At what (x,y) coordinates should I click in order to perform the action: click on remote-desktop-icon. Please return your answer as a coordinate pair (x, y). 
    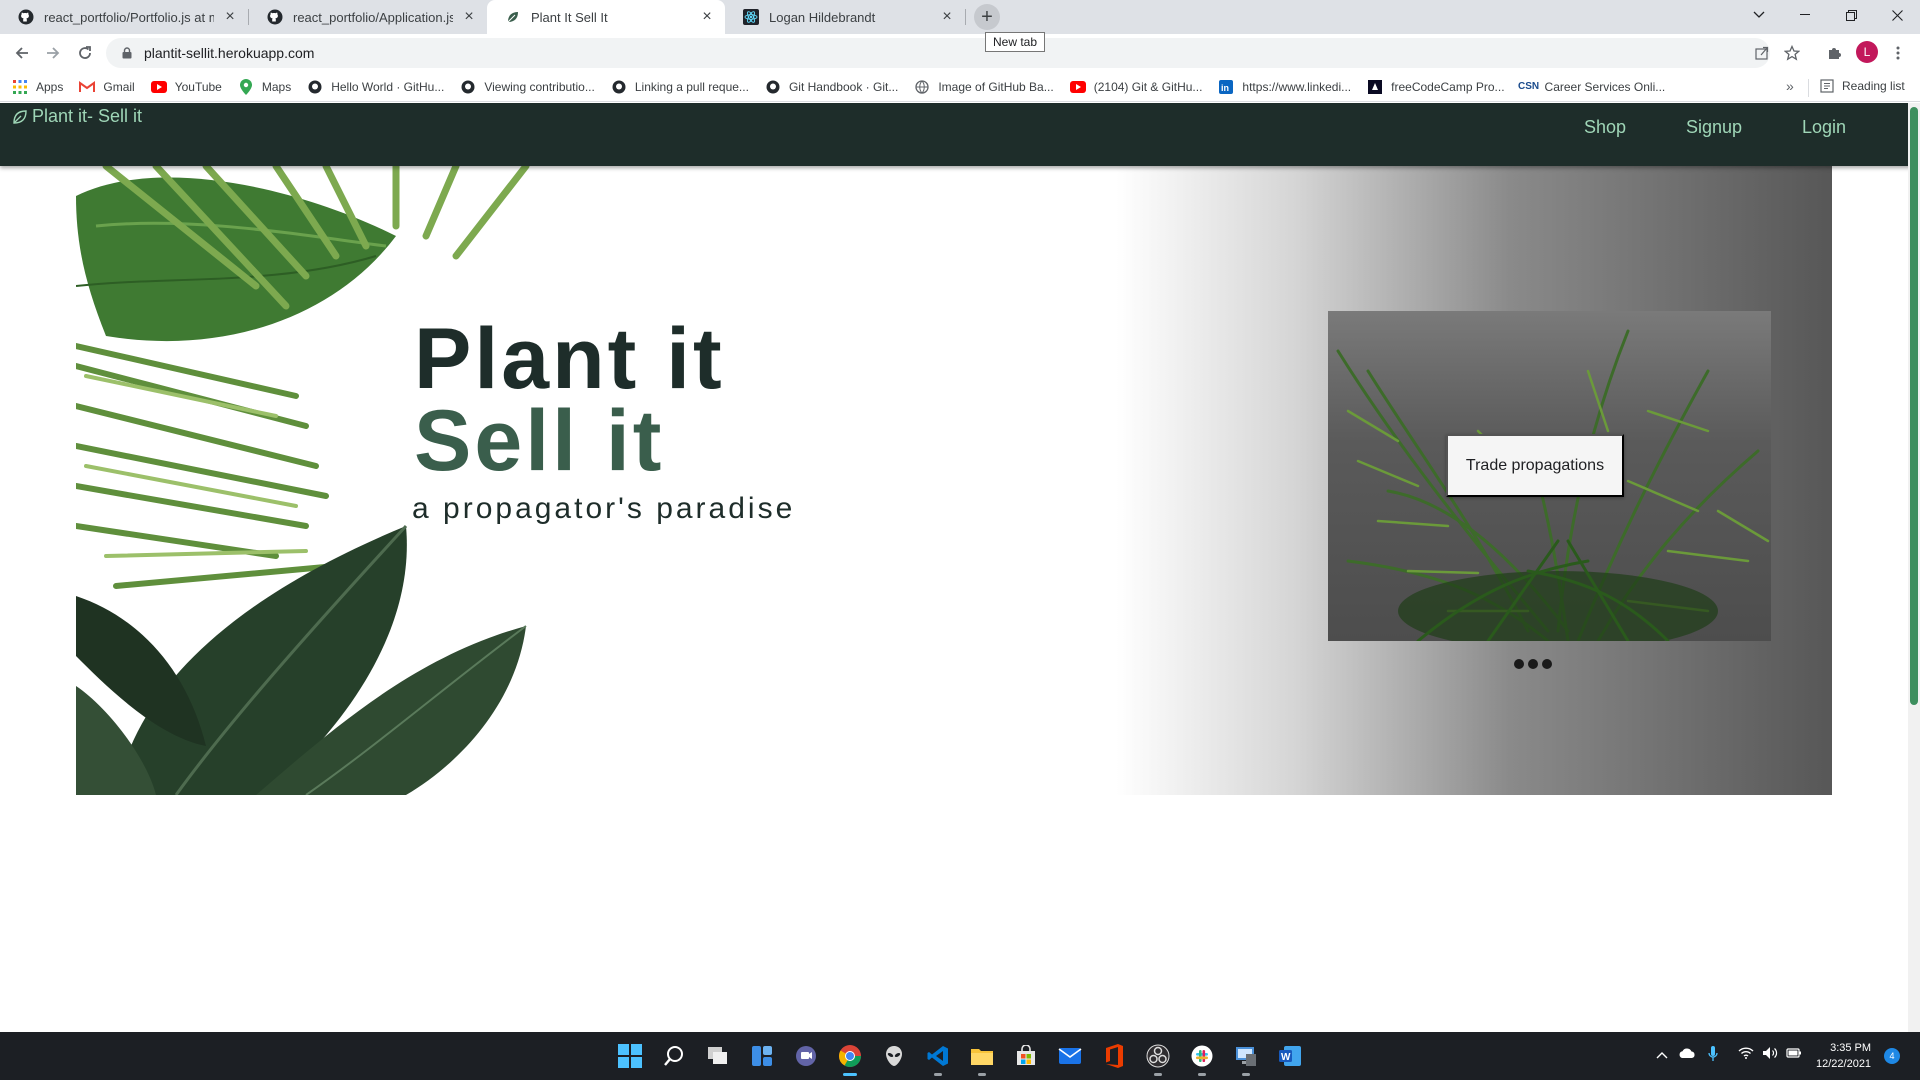
    Looking at the image, I should click on (1246, 1058).